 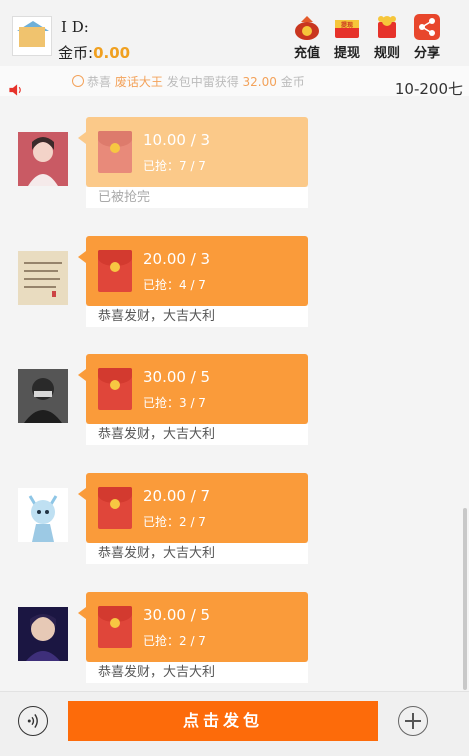 I want to click on amount-range: 10-200七, so click(x=428, y=89).